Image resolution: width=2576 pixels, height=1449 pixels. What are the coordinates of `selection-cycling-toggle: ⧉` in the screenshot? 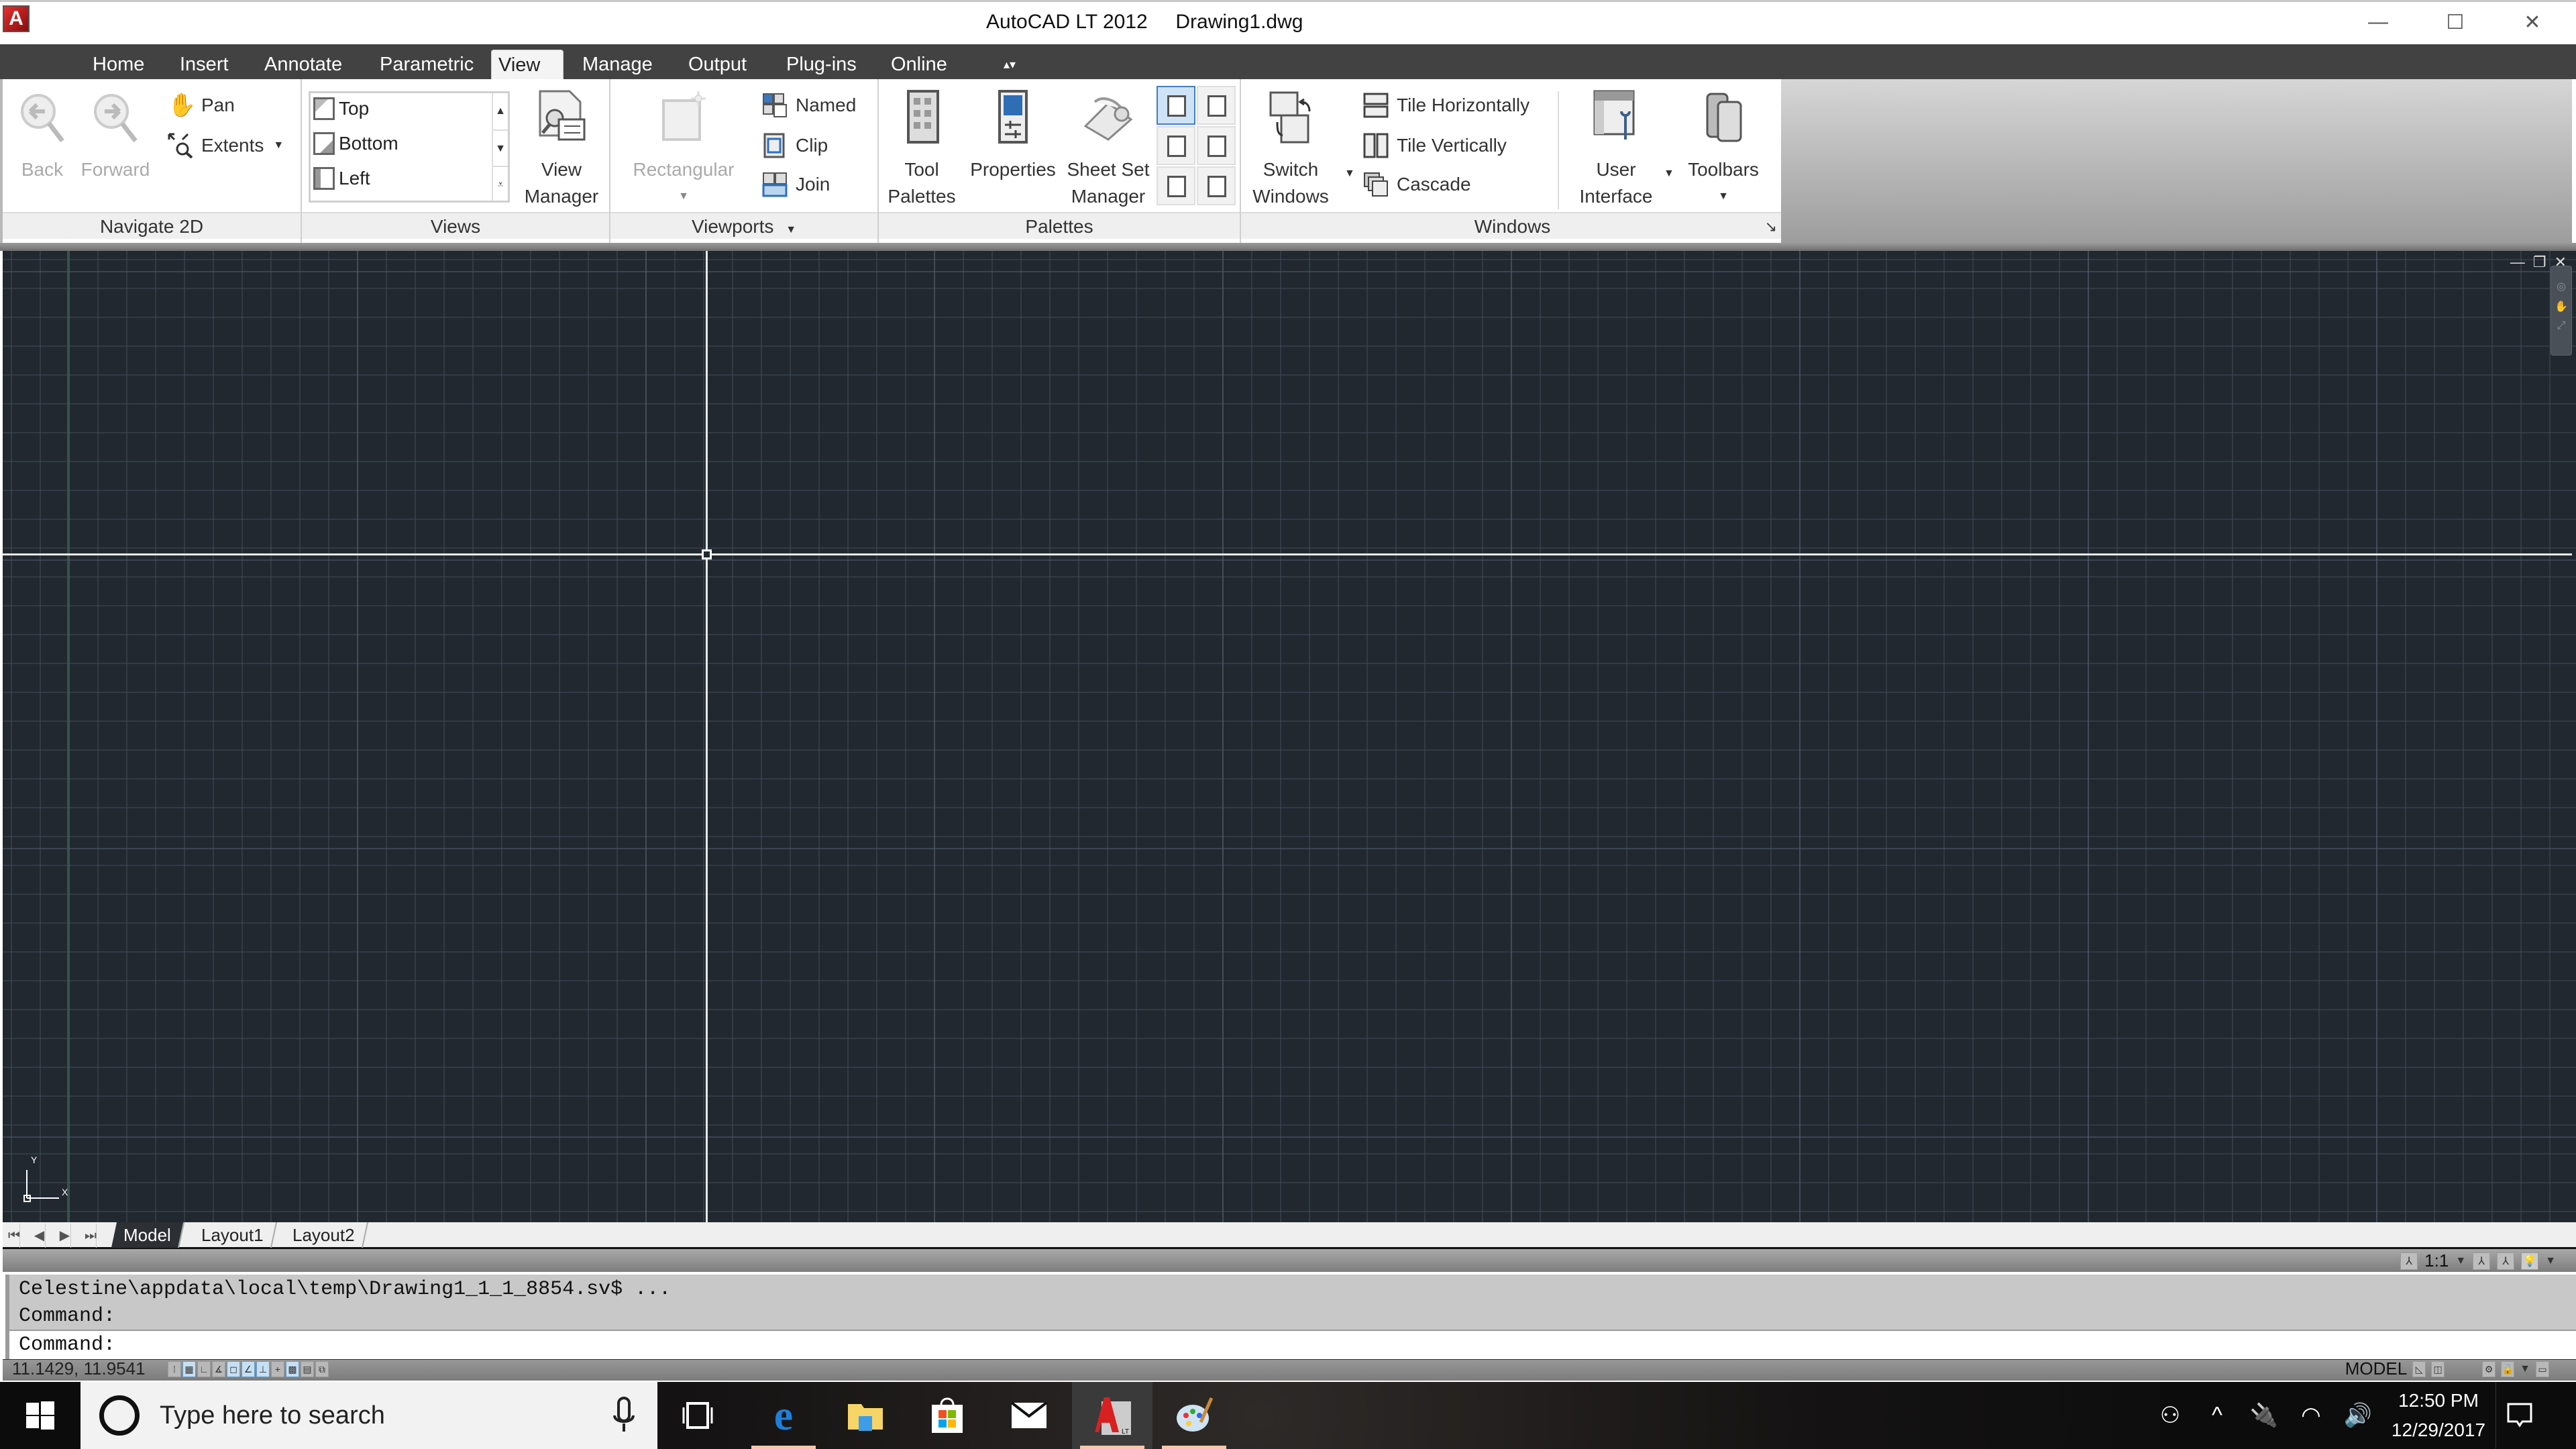 It's located at (322, 1369).